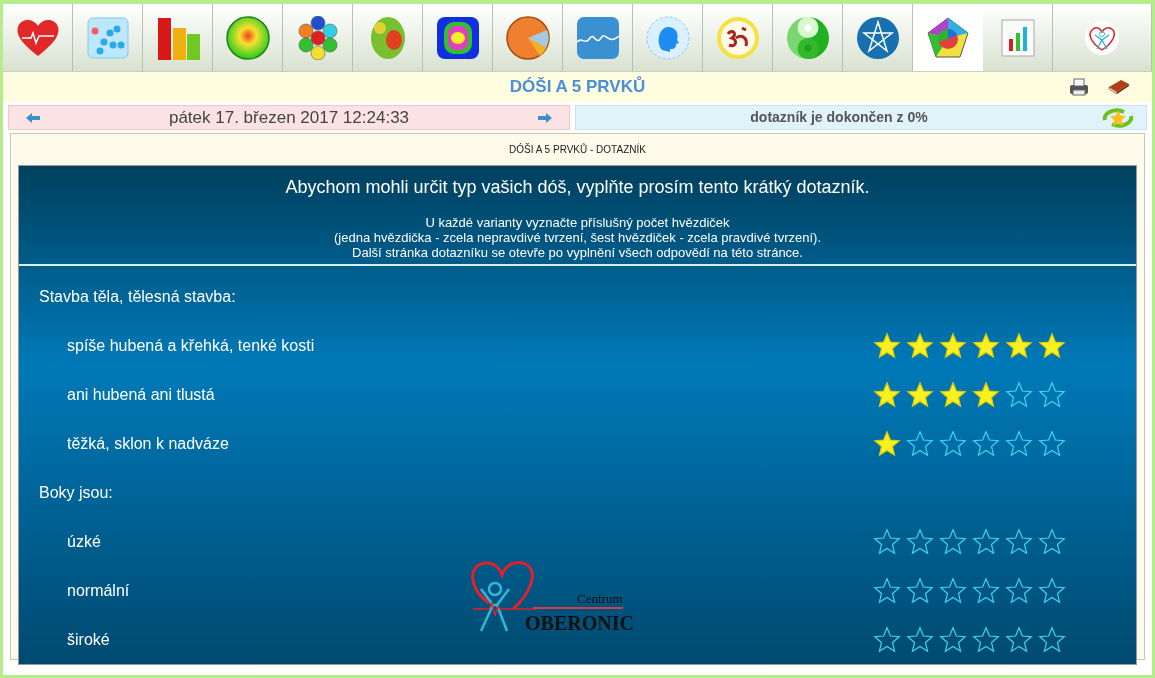 This screenshot has height=678, width=1155. I want to click on answer-label: úzké, so click(84, 541).